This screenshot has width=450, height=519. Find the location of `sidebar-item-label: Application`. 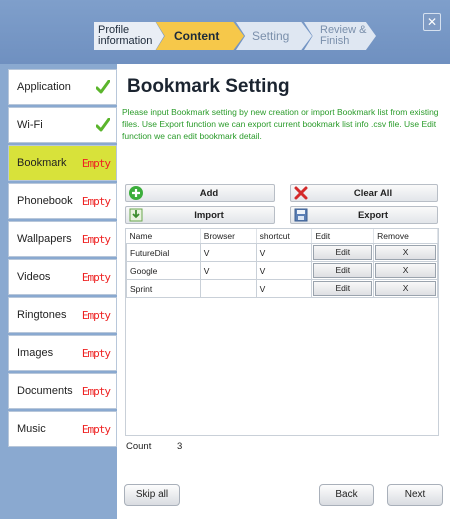

sidebar-item-label: Application is located at coordinates (44, 87).